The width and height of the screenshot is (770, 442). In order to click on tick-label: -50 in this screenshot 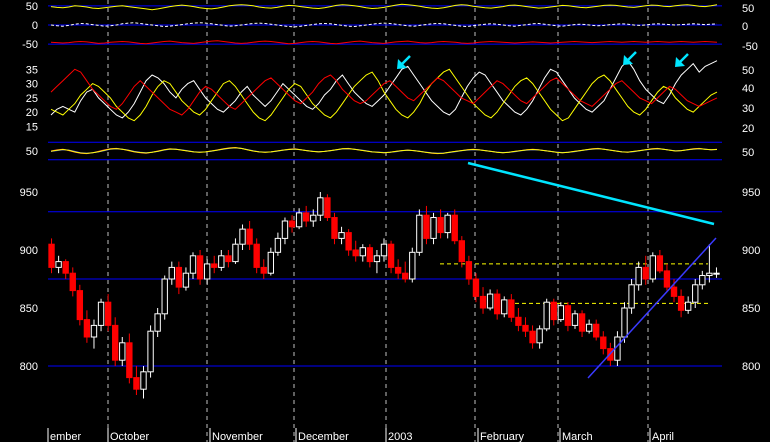, I will do `click(750, 47)`.